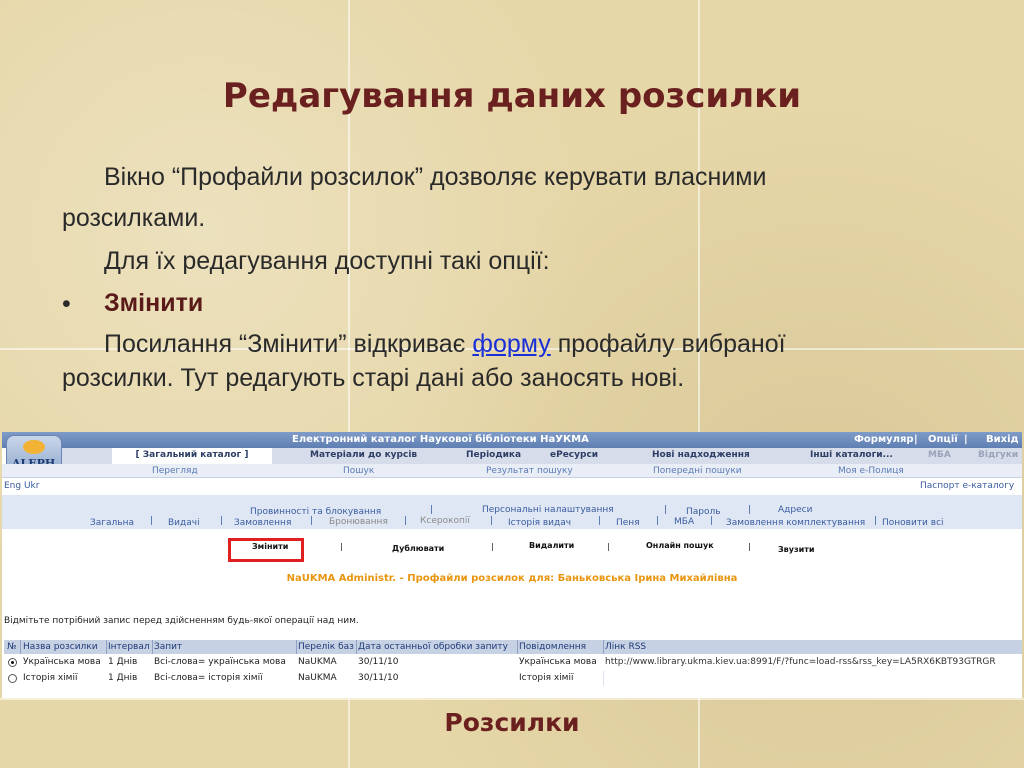 This screenshot has width=1024, height=768. I want to click on acct-link-renew-all: Поновити всі, so click(913, 523).